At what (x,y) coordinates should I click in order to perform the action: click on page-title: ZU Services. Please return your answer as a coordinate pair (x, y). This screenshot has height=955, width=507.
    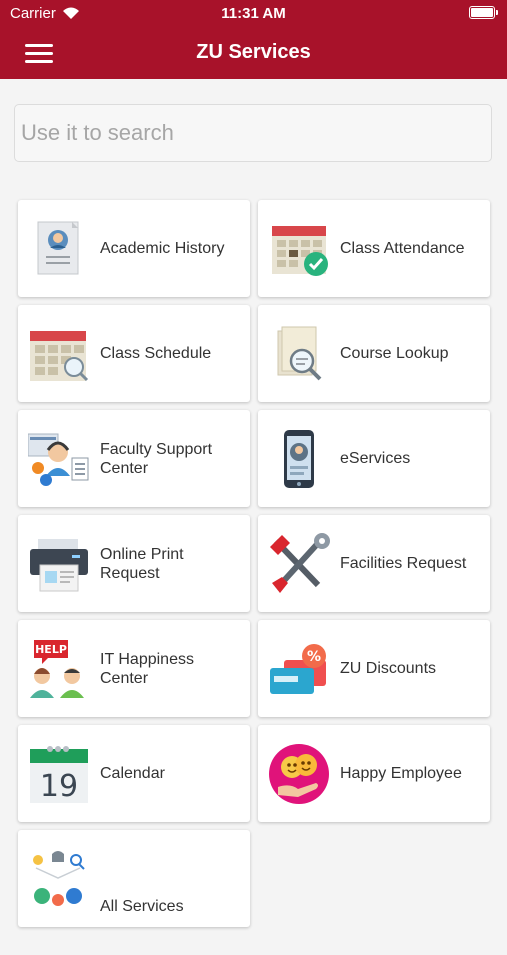
    Looking at the image, I should click on (253, 52).